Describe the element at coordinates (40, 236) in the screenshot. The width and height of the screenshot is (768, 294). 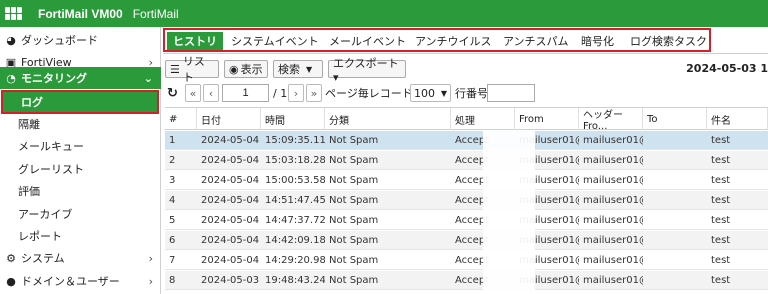
I see `sidebar-item-label: レポート` at that location.